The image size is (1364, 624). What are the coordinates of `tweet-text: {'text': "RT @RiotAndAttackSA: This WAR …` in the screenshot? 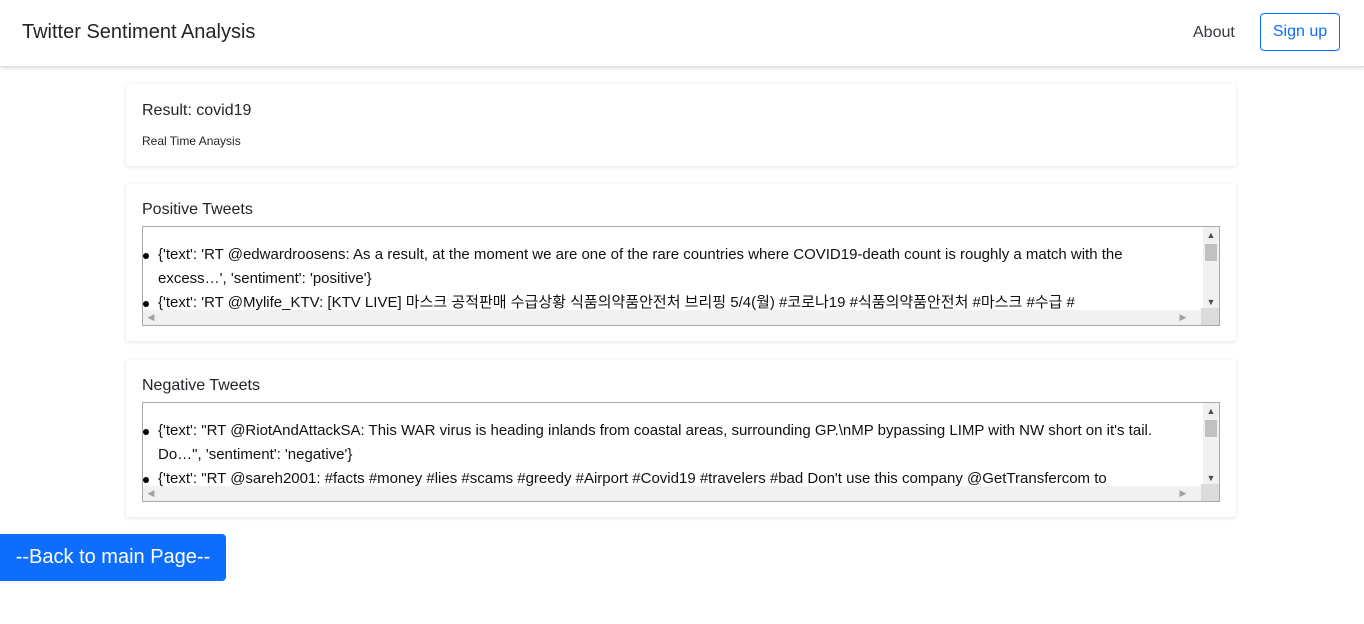 It's located at (655, 442).